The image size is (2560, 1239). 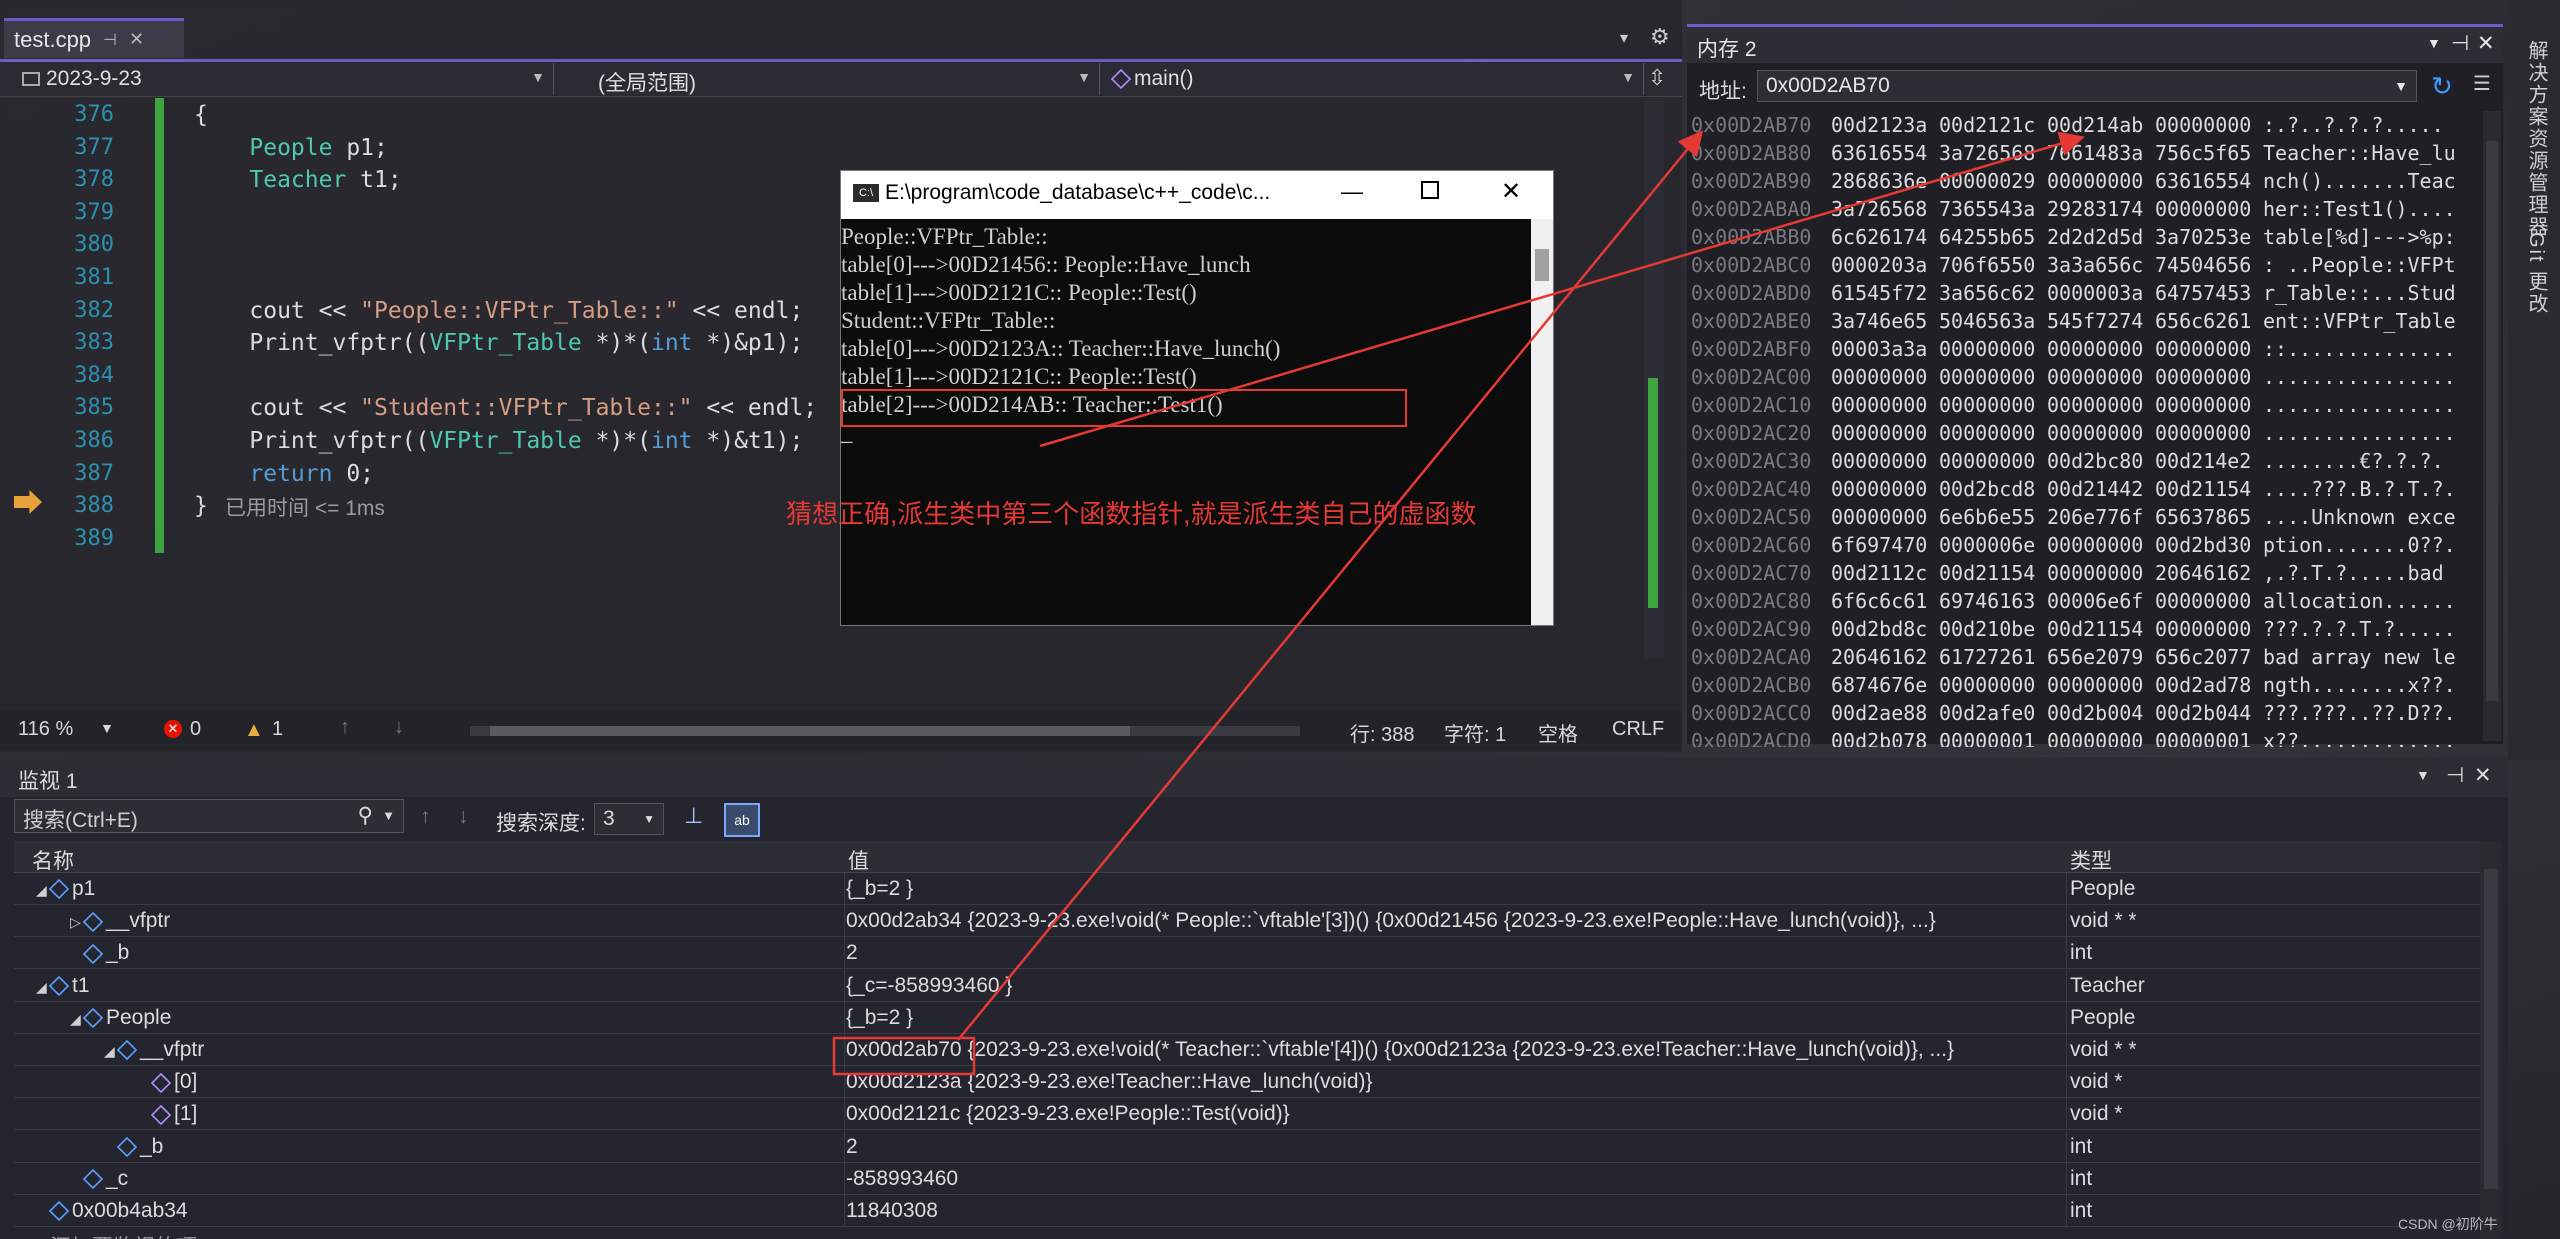 I want to click on highlight-box-watch-vfptr, so click(x=904, y=1056).